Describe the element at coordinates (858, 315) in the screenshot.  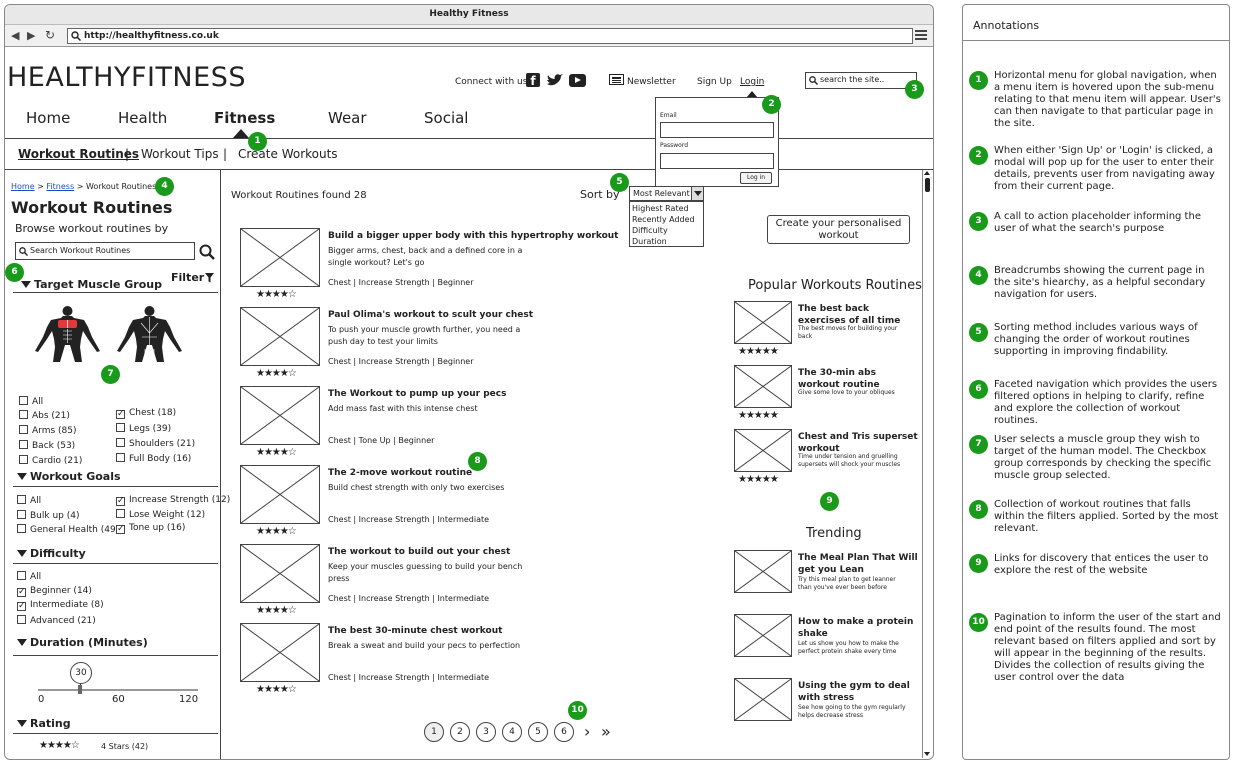
I see `popular-title-link: The best back exercises of all time` at that location.